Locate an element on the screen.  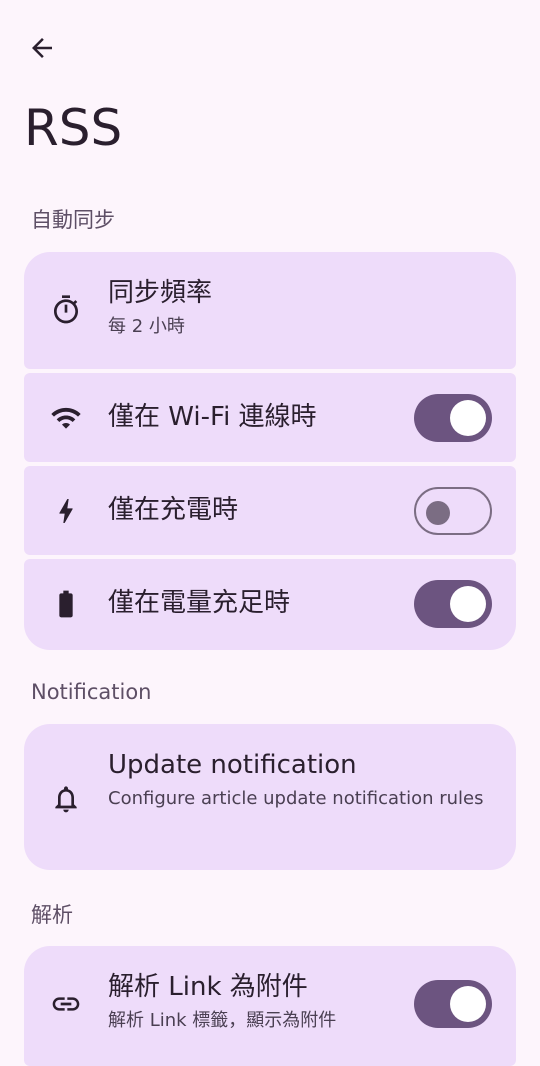
battery-ok-item: 僅在電量充足時 is located at coordinates (270, 604).